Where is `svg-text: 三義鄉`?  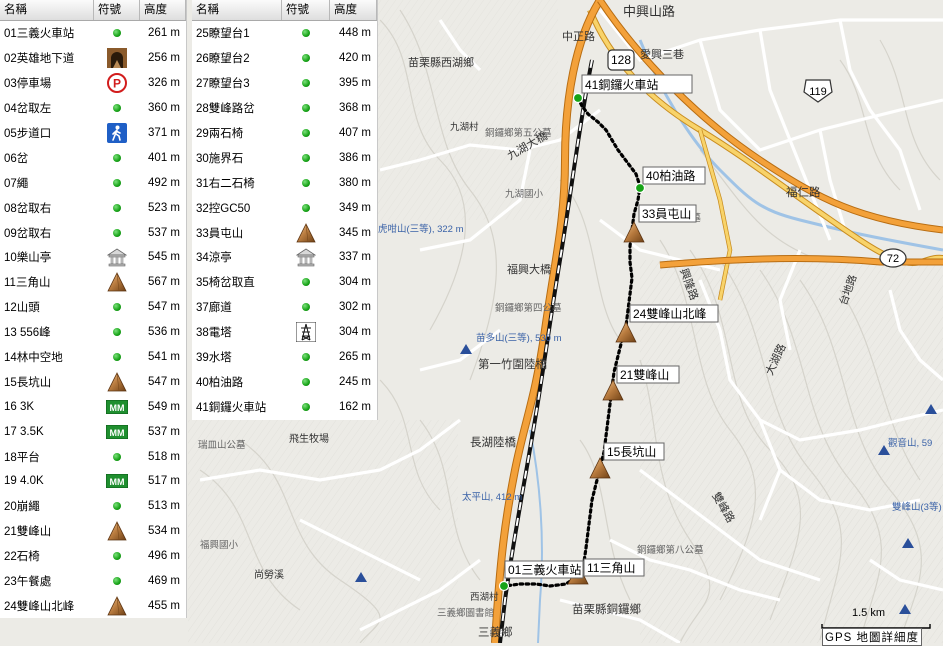 svg-text: 三義鄉 is located at coordinates (495, 632).